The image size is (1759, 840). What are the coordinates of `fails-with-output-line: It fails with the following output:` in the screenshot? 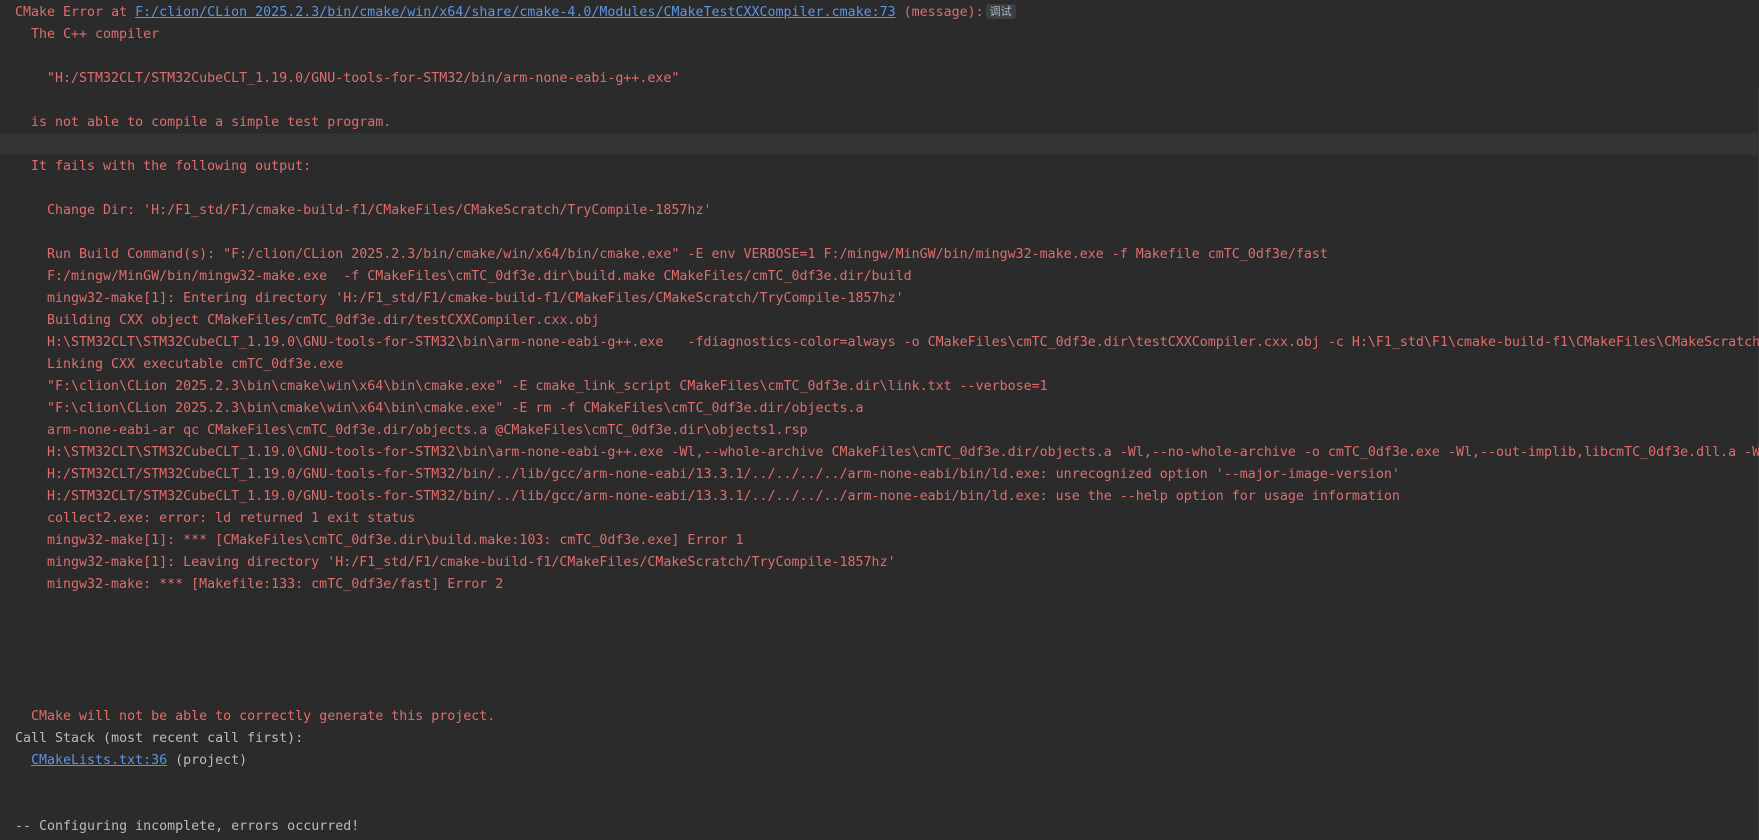 It's located at (171, 166).